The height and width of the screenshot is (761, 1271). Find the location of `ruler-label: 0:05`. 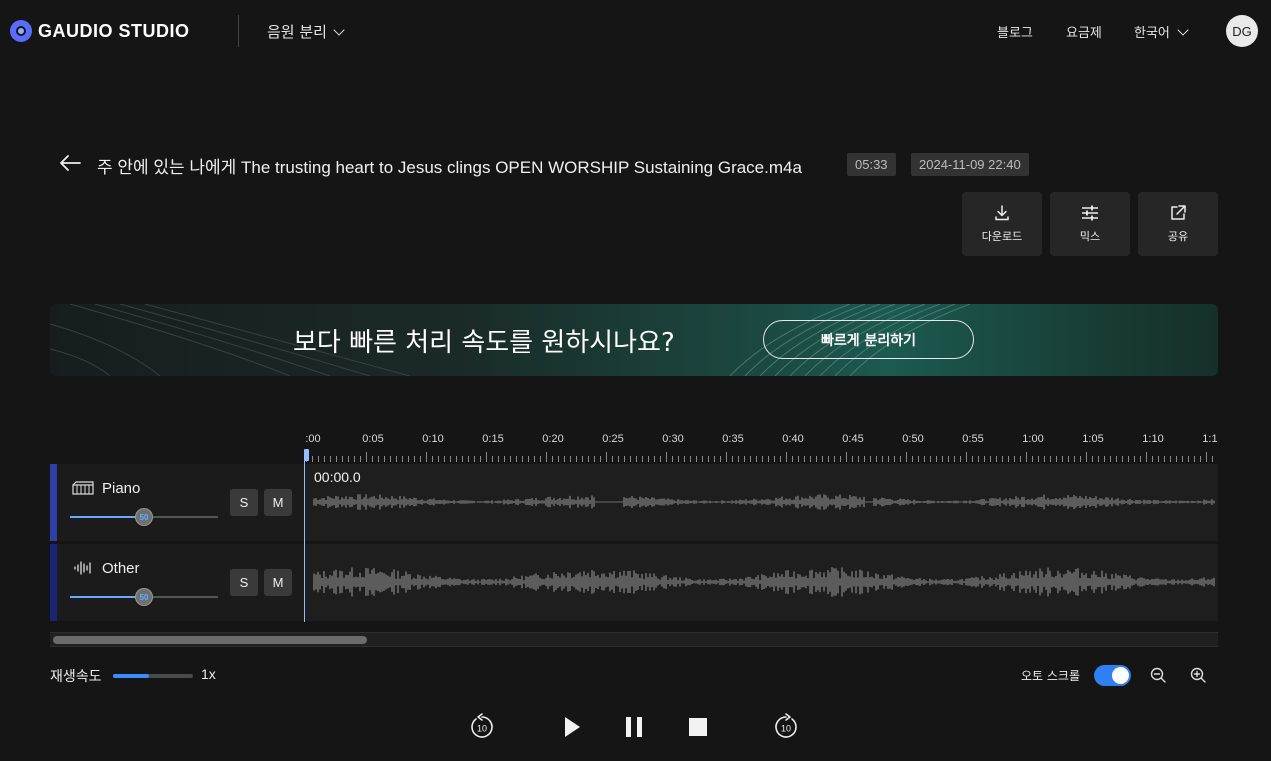

ruler-label: 0:05 is located at coordinates (373, 439).